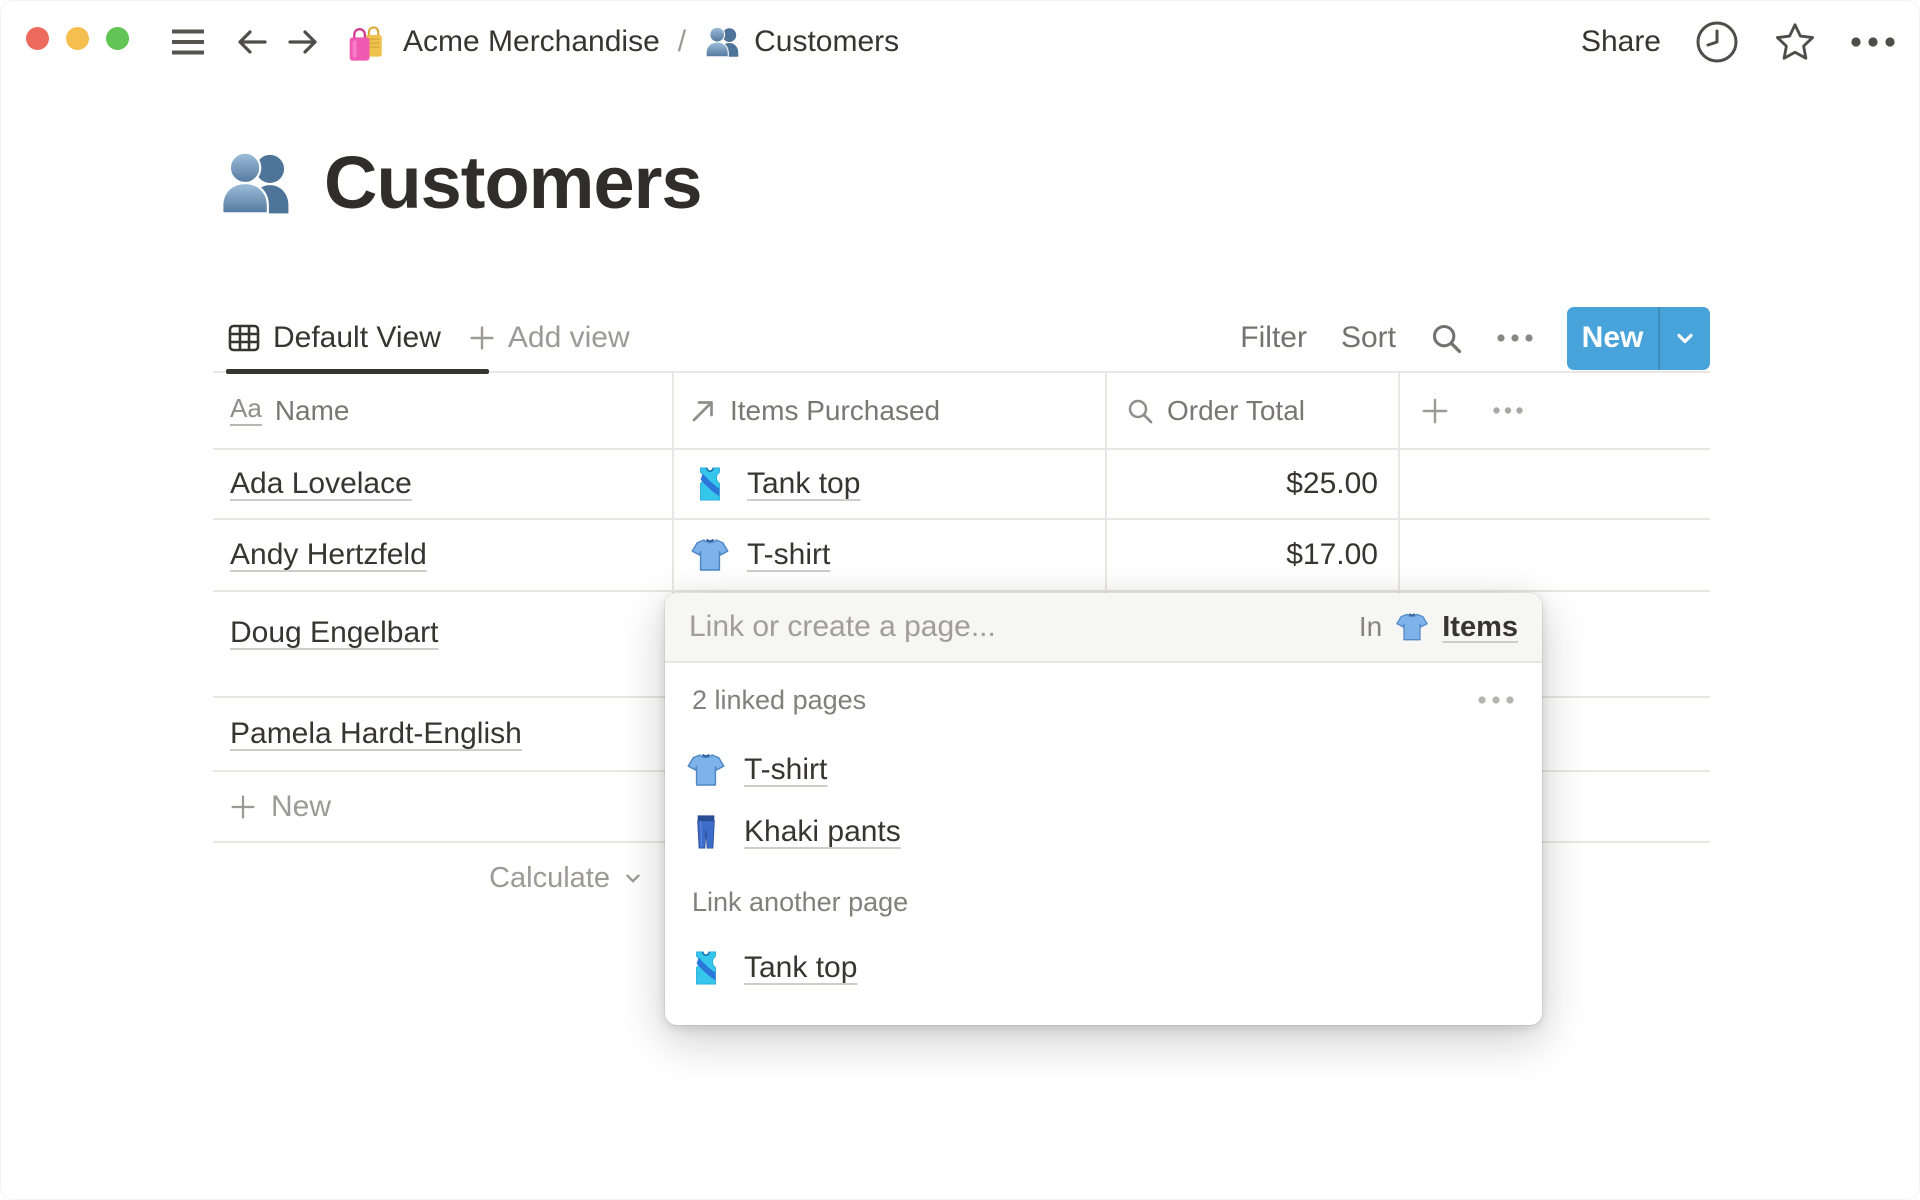 This screenshot has height=1200, width=1920. What do you see at coordinates (442, 555) in the screenshot?
I see `name-cell: Andy Hertzfeld` at bounding box center [442, 555].